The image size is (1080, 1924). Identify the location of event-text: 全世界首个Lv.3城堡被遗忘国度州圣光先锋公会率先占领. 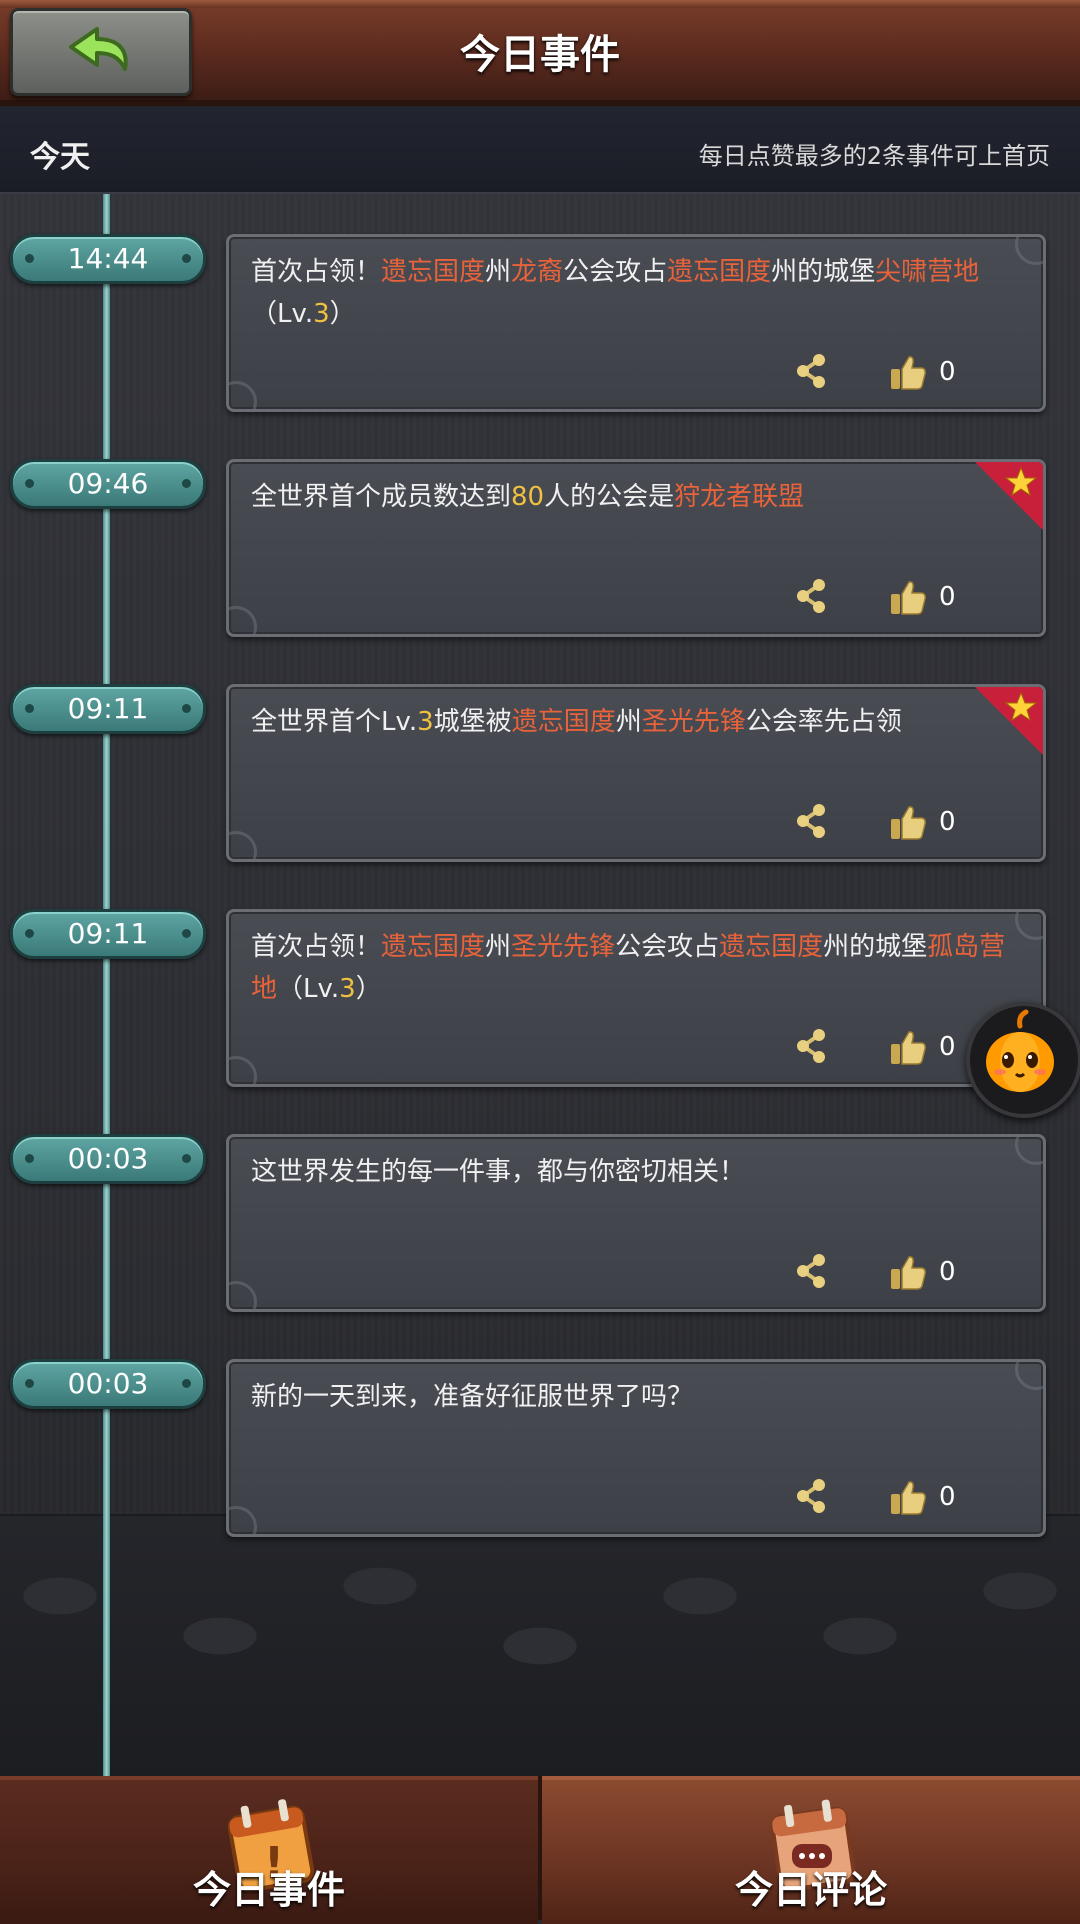
(632, 722).